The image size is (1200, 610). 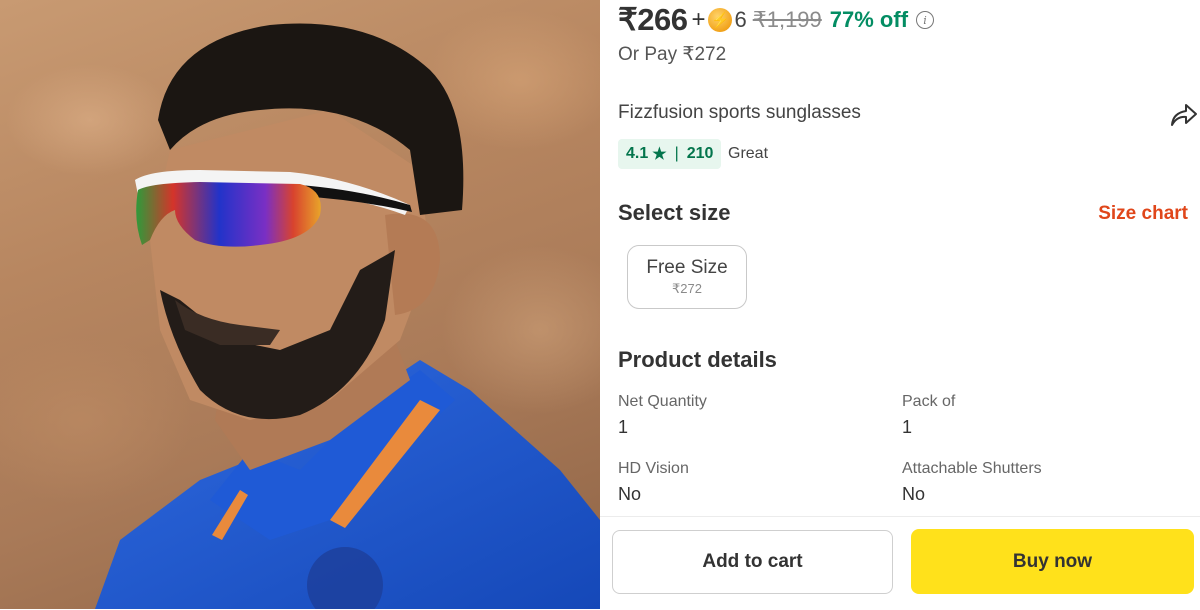 I want to click on share-icon, so click(x=1184, y=115).